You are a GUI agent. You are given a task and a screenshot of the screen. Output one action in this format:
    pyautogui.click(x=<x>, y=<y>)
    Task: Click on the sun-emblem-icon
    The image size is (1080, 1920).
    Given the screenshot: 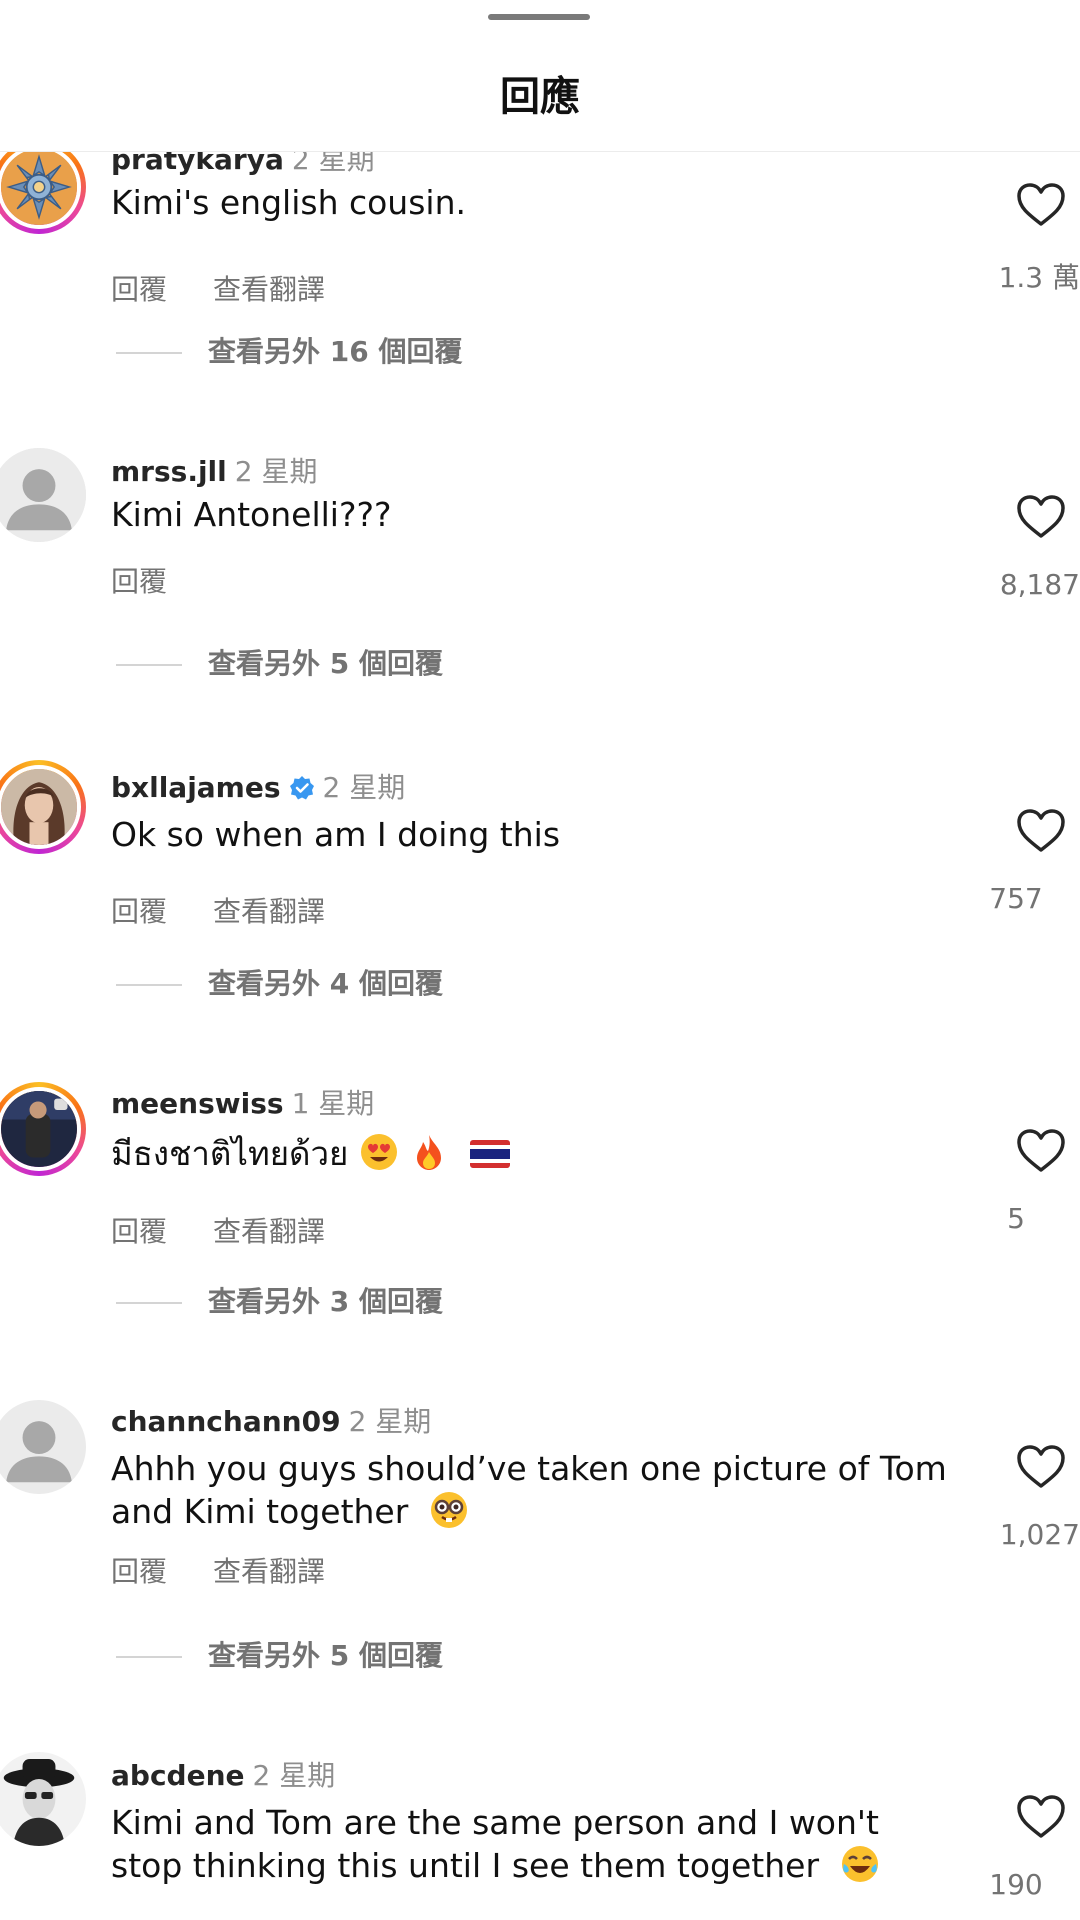 What is the action you would take?
    pyautogui.click(x=39, y=187)
    